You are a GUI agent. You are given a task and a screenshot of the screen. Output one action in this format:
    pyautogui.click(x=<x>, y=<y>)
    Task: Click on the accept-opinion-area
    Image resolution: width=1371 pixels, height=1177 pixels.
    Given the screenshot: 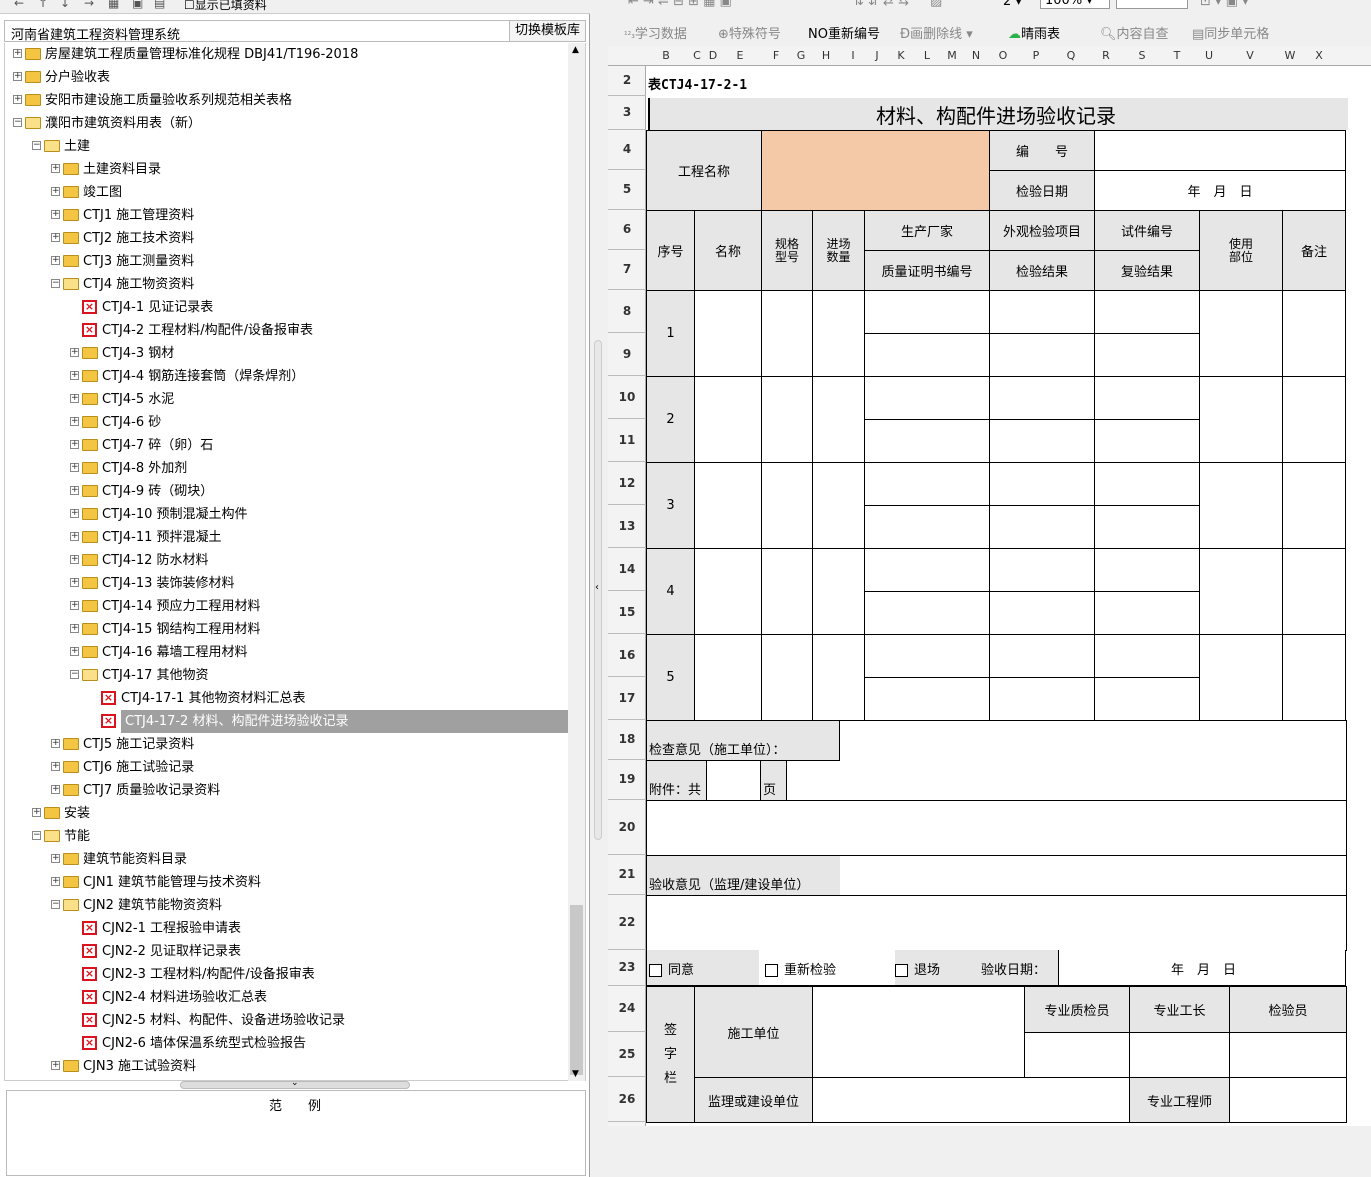 What is the action you would take?
    pyautogui.click(x=996, y=923)
    